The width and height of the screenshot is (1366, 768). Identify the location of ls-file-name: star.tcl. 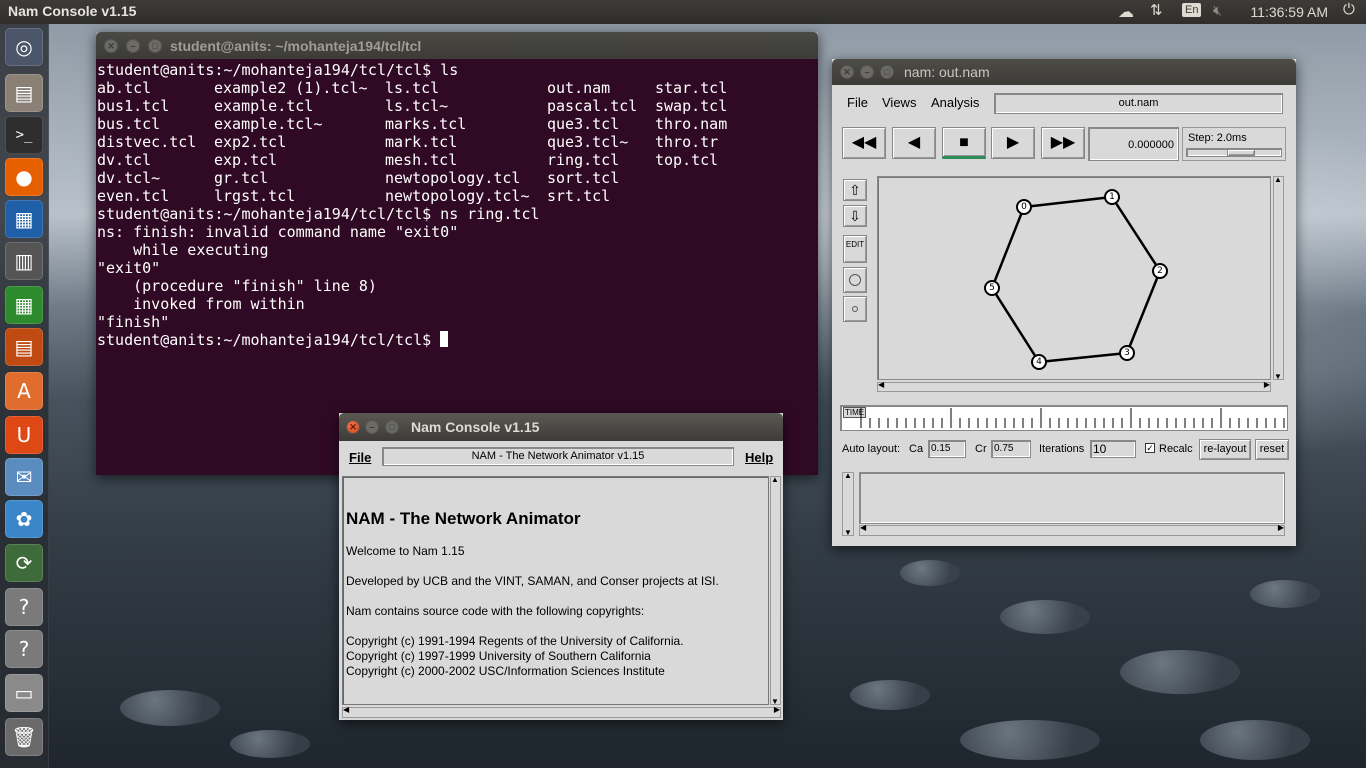
(691, 88).